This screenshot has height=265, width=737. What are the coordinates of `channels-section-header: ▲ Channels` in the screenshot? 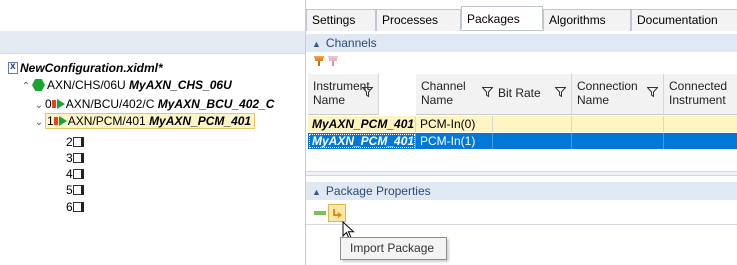 It's located at (521, 43).